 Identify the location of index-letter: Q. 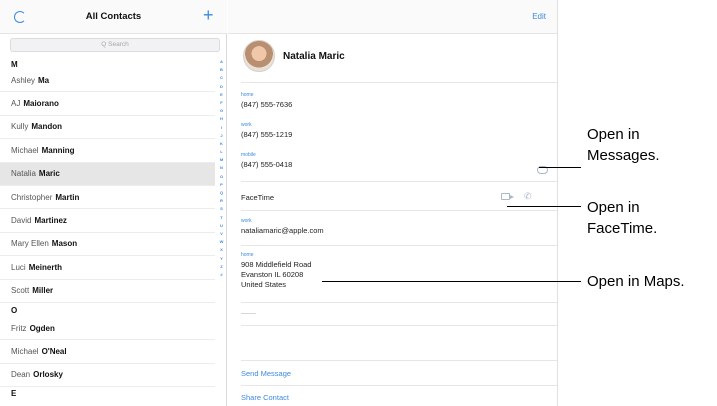
(221, 193).